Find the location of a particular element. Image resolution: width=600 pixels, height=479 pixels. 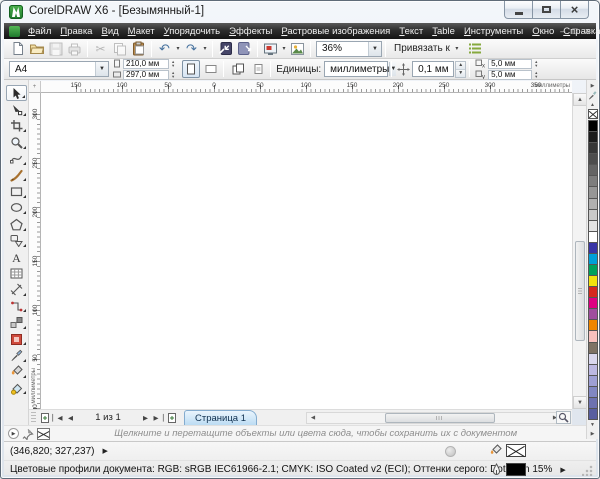

menu-item-8: Table is located at coordinates (443, 31).